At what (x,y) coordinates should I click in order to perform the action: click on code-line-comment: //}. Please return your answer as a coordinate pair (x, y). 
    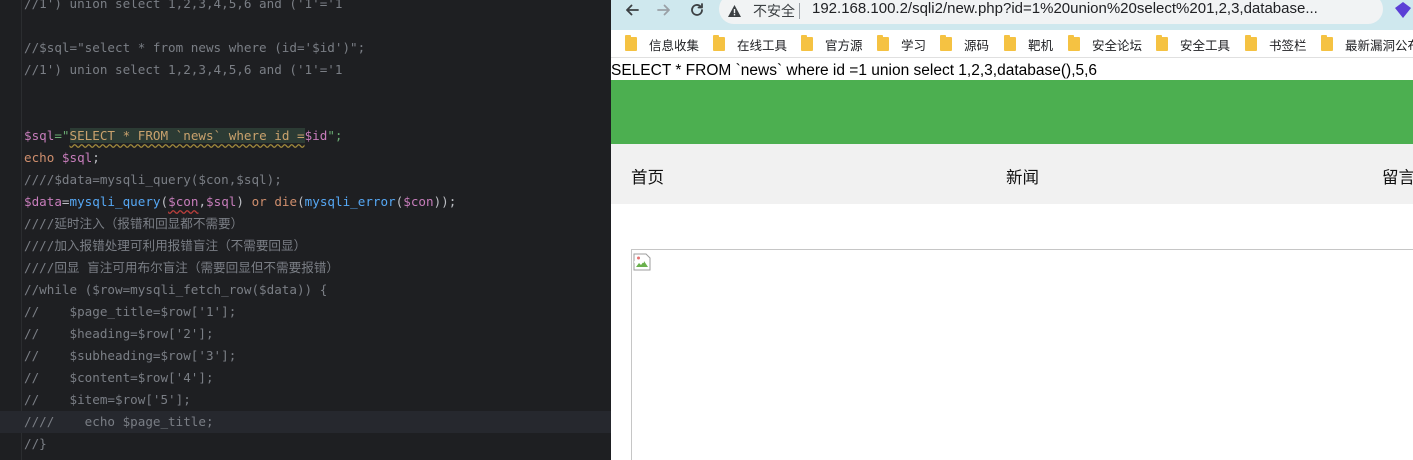
    Looking at the image, I should click on (35, 443).